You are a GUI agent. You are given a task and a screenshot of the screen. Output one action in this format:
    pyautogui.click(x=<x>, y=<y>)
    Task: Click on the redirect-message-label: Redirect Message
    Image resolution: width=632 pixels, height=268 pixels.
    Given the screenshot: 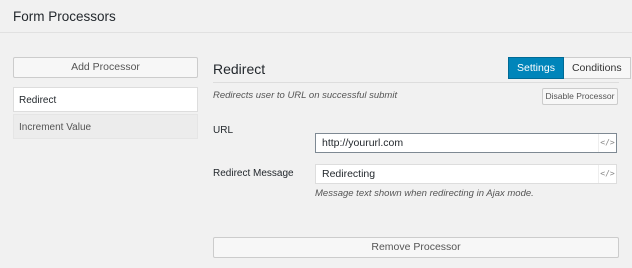 What is the action you would take?
    pyautogui.click(x=253, y=173)
    